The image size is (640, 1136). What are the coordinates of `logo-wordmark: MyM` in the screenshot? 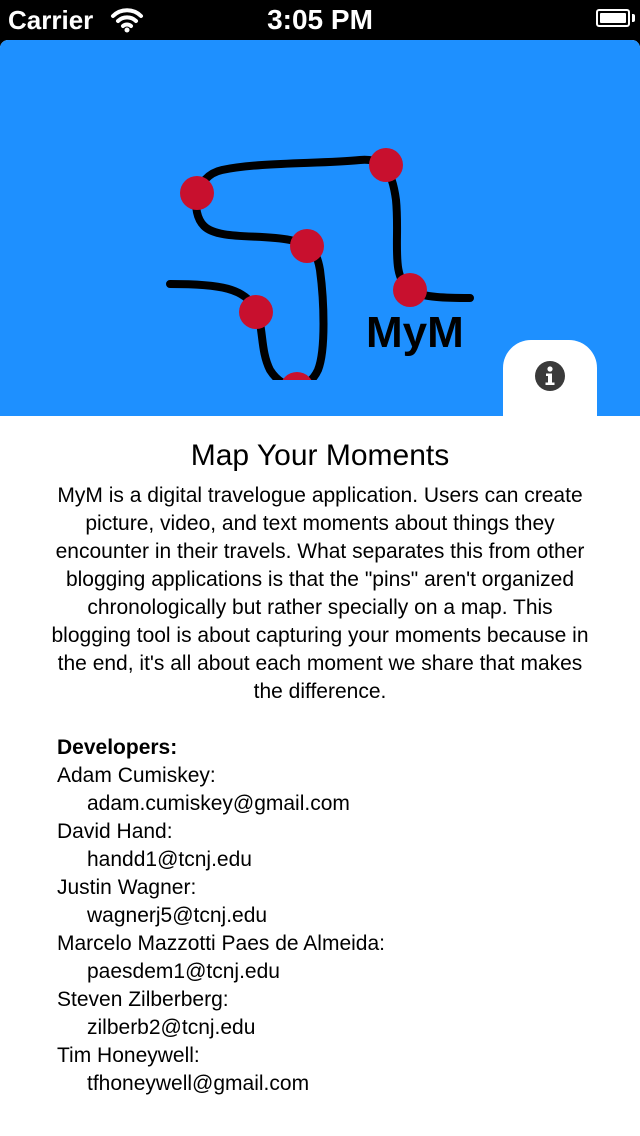 It's located at (415, 332).